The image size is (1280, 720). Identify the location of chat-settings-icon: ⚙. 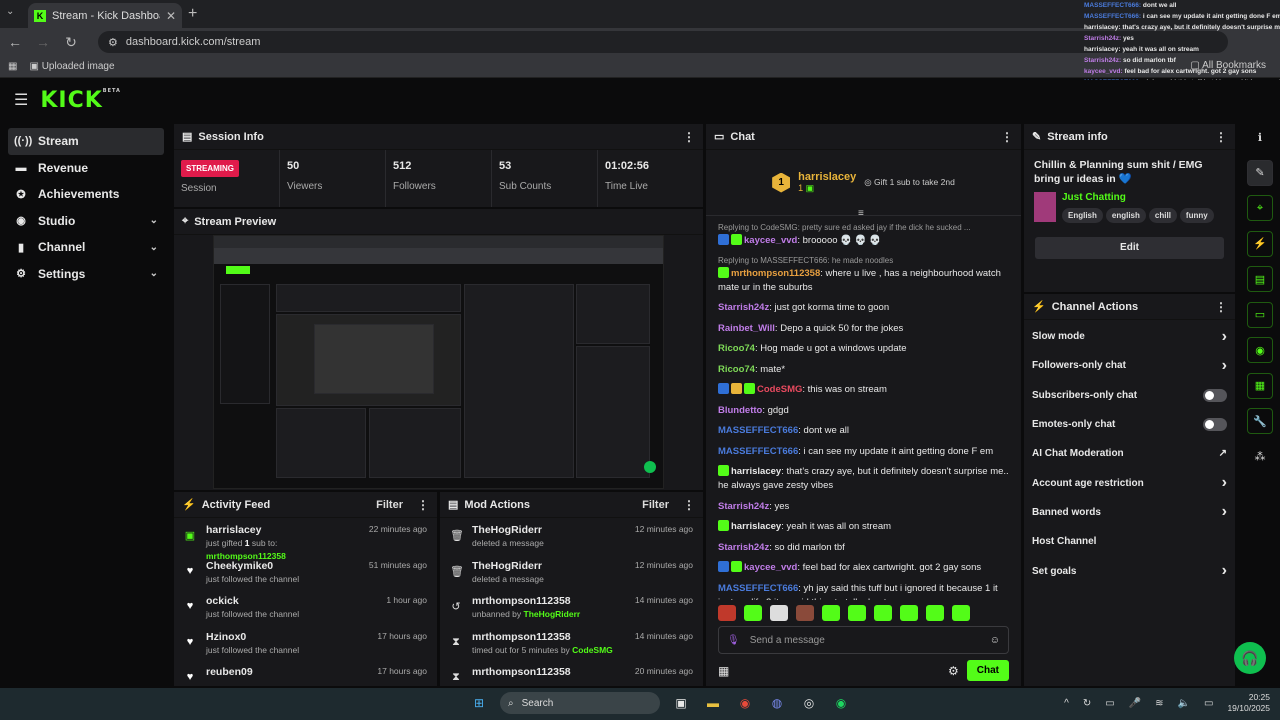
(953, 671).